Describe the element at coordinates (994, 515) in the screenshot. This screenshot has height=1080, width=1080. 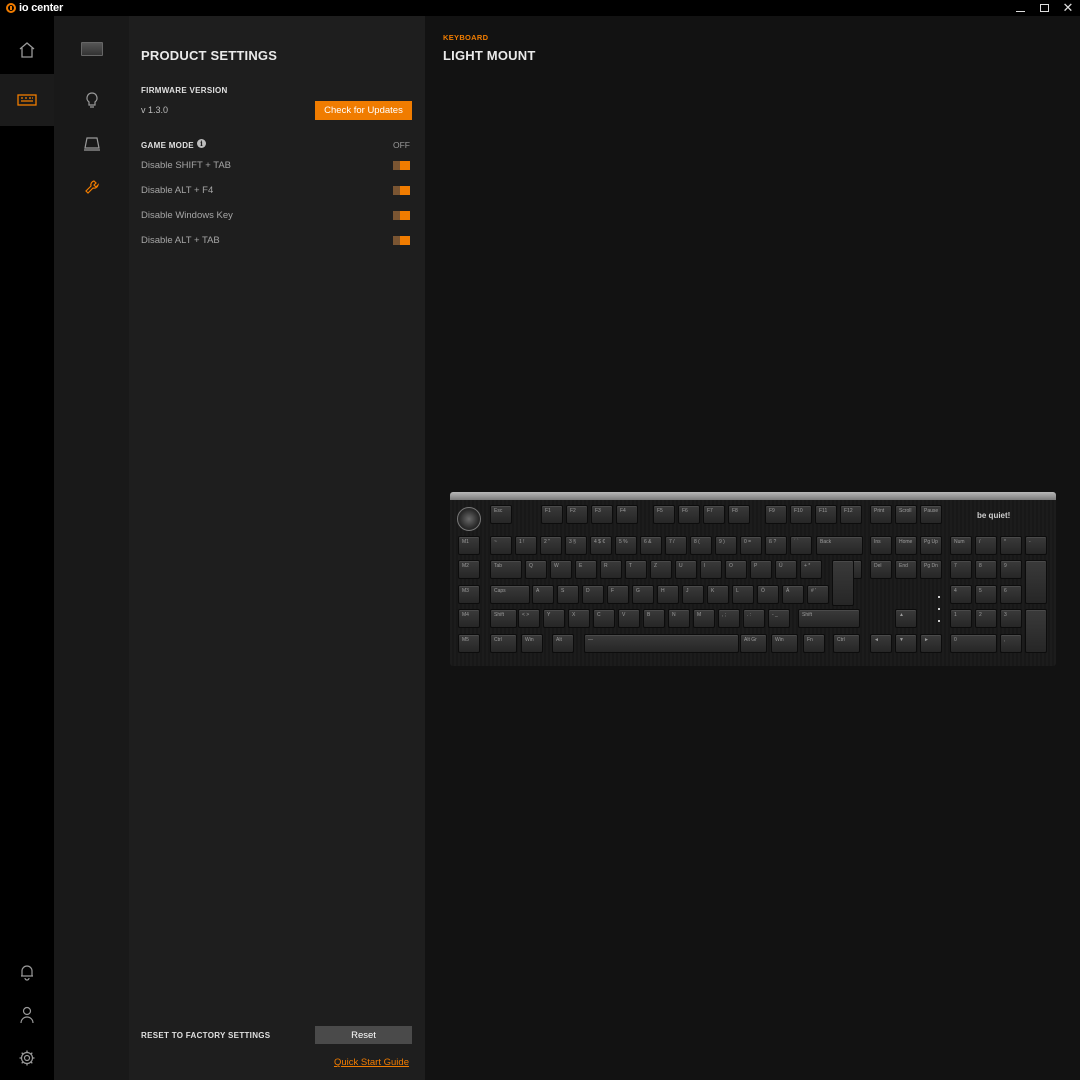
I see `keyboard-brand-logo: be quiet!` at that location.